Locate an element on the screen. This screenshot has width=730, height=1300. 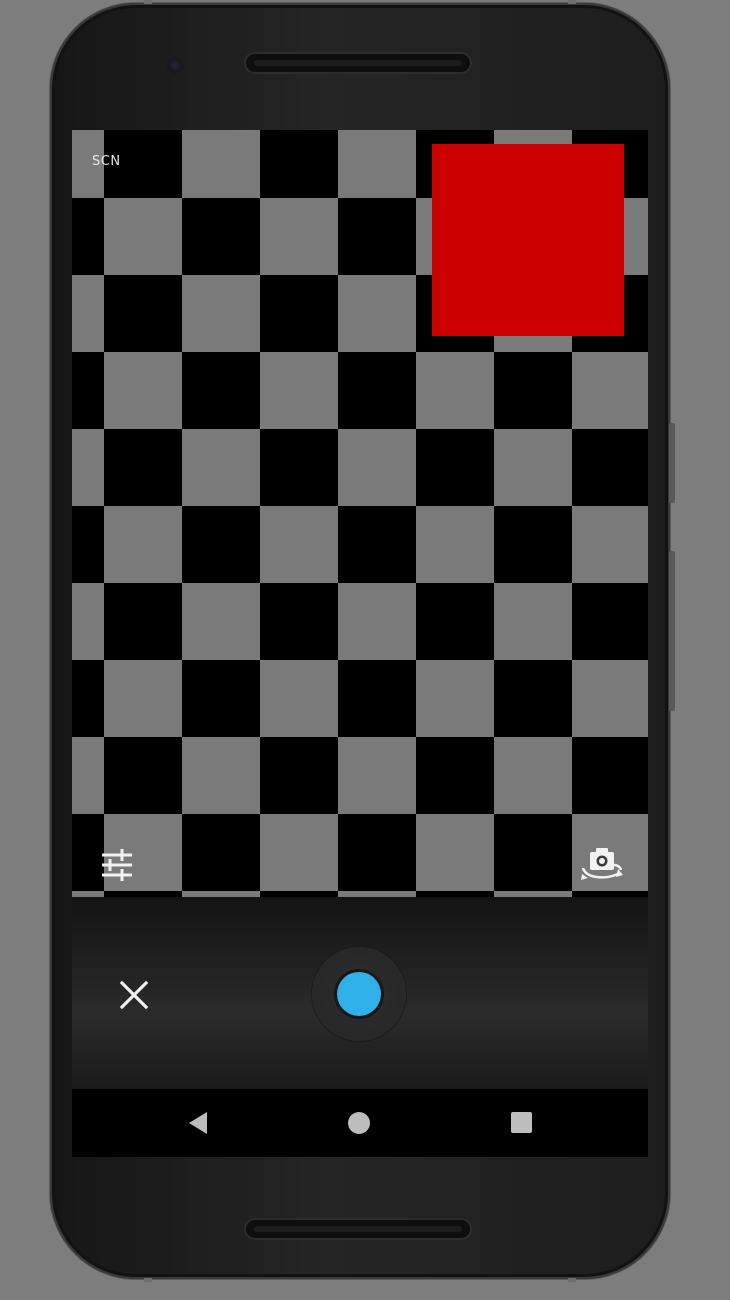
scene-mode-label: SCN is located at coordinates (106, 161).